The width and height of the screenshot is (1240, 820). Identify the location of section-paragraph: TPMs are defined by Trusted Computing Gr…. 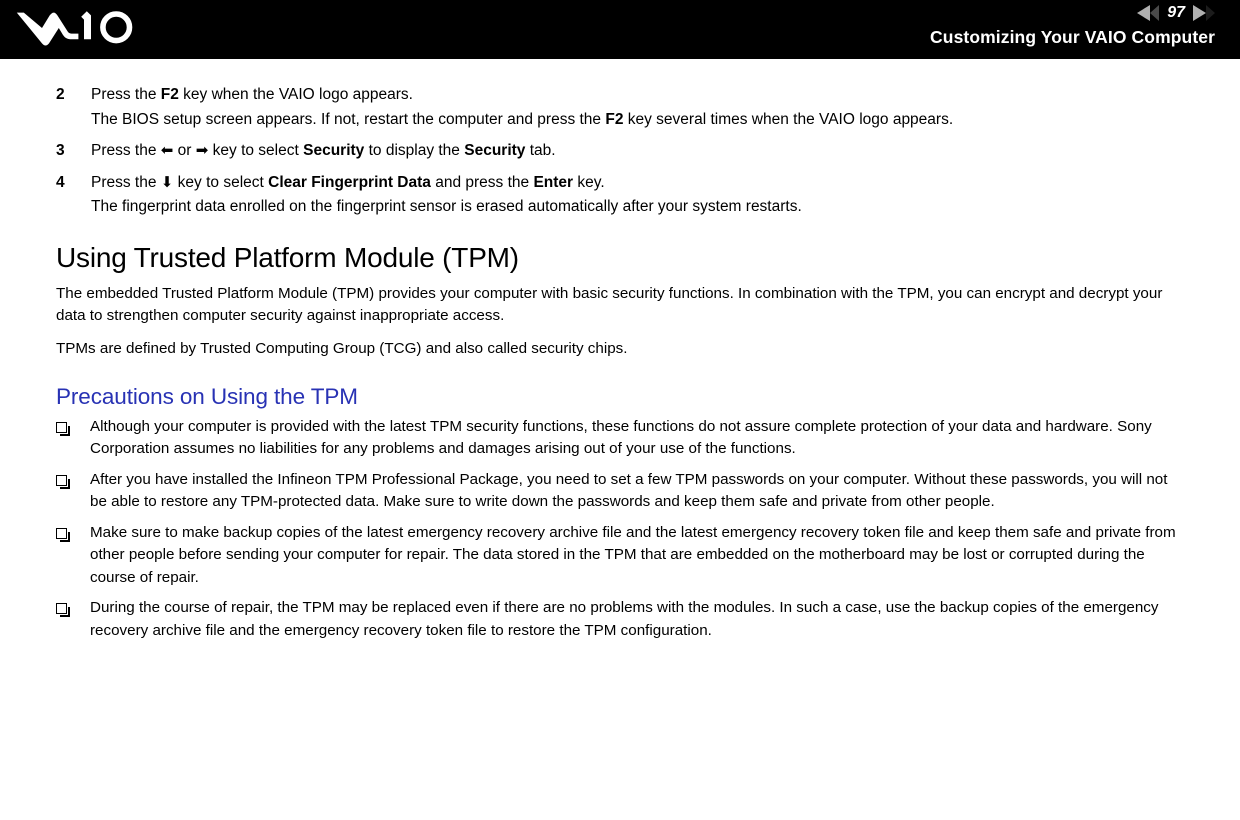
(342, 348).